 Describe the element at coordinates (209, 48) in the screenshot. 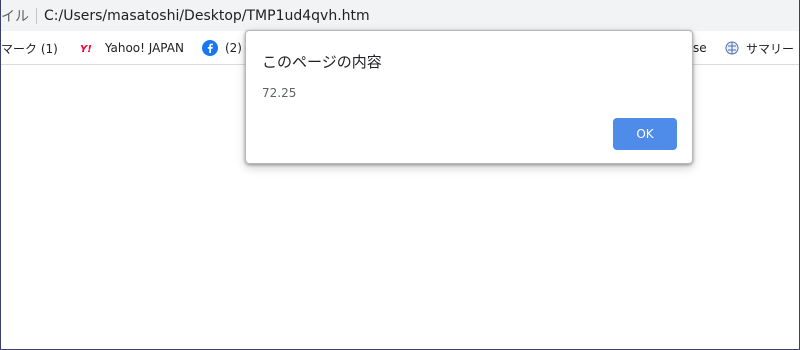

I see `facebook-icon` at that location.